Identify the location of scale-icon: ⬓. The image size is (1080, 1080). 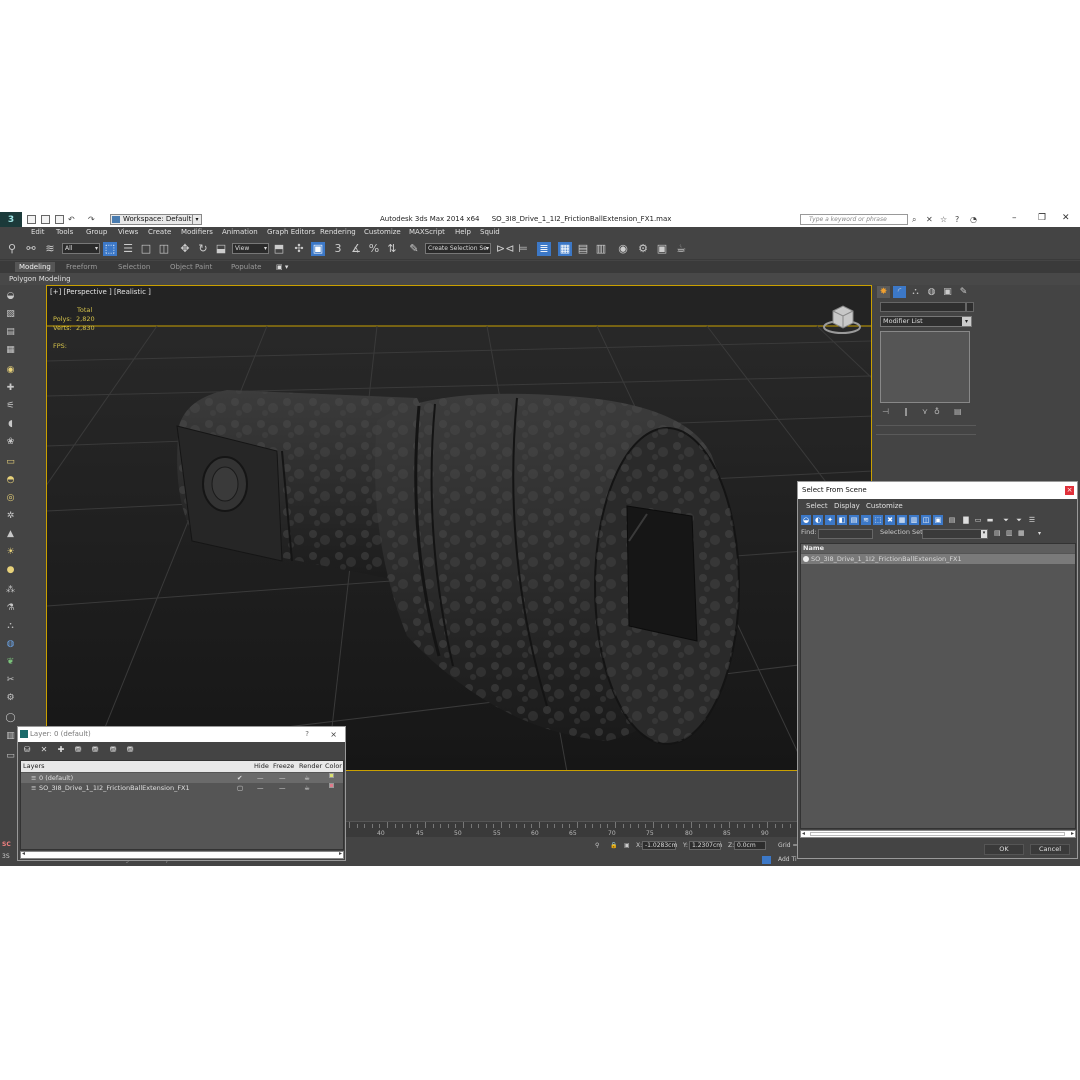
(221, 249).